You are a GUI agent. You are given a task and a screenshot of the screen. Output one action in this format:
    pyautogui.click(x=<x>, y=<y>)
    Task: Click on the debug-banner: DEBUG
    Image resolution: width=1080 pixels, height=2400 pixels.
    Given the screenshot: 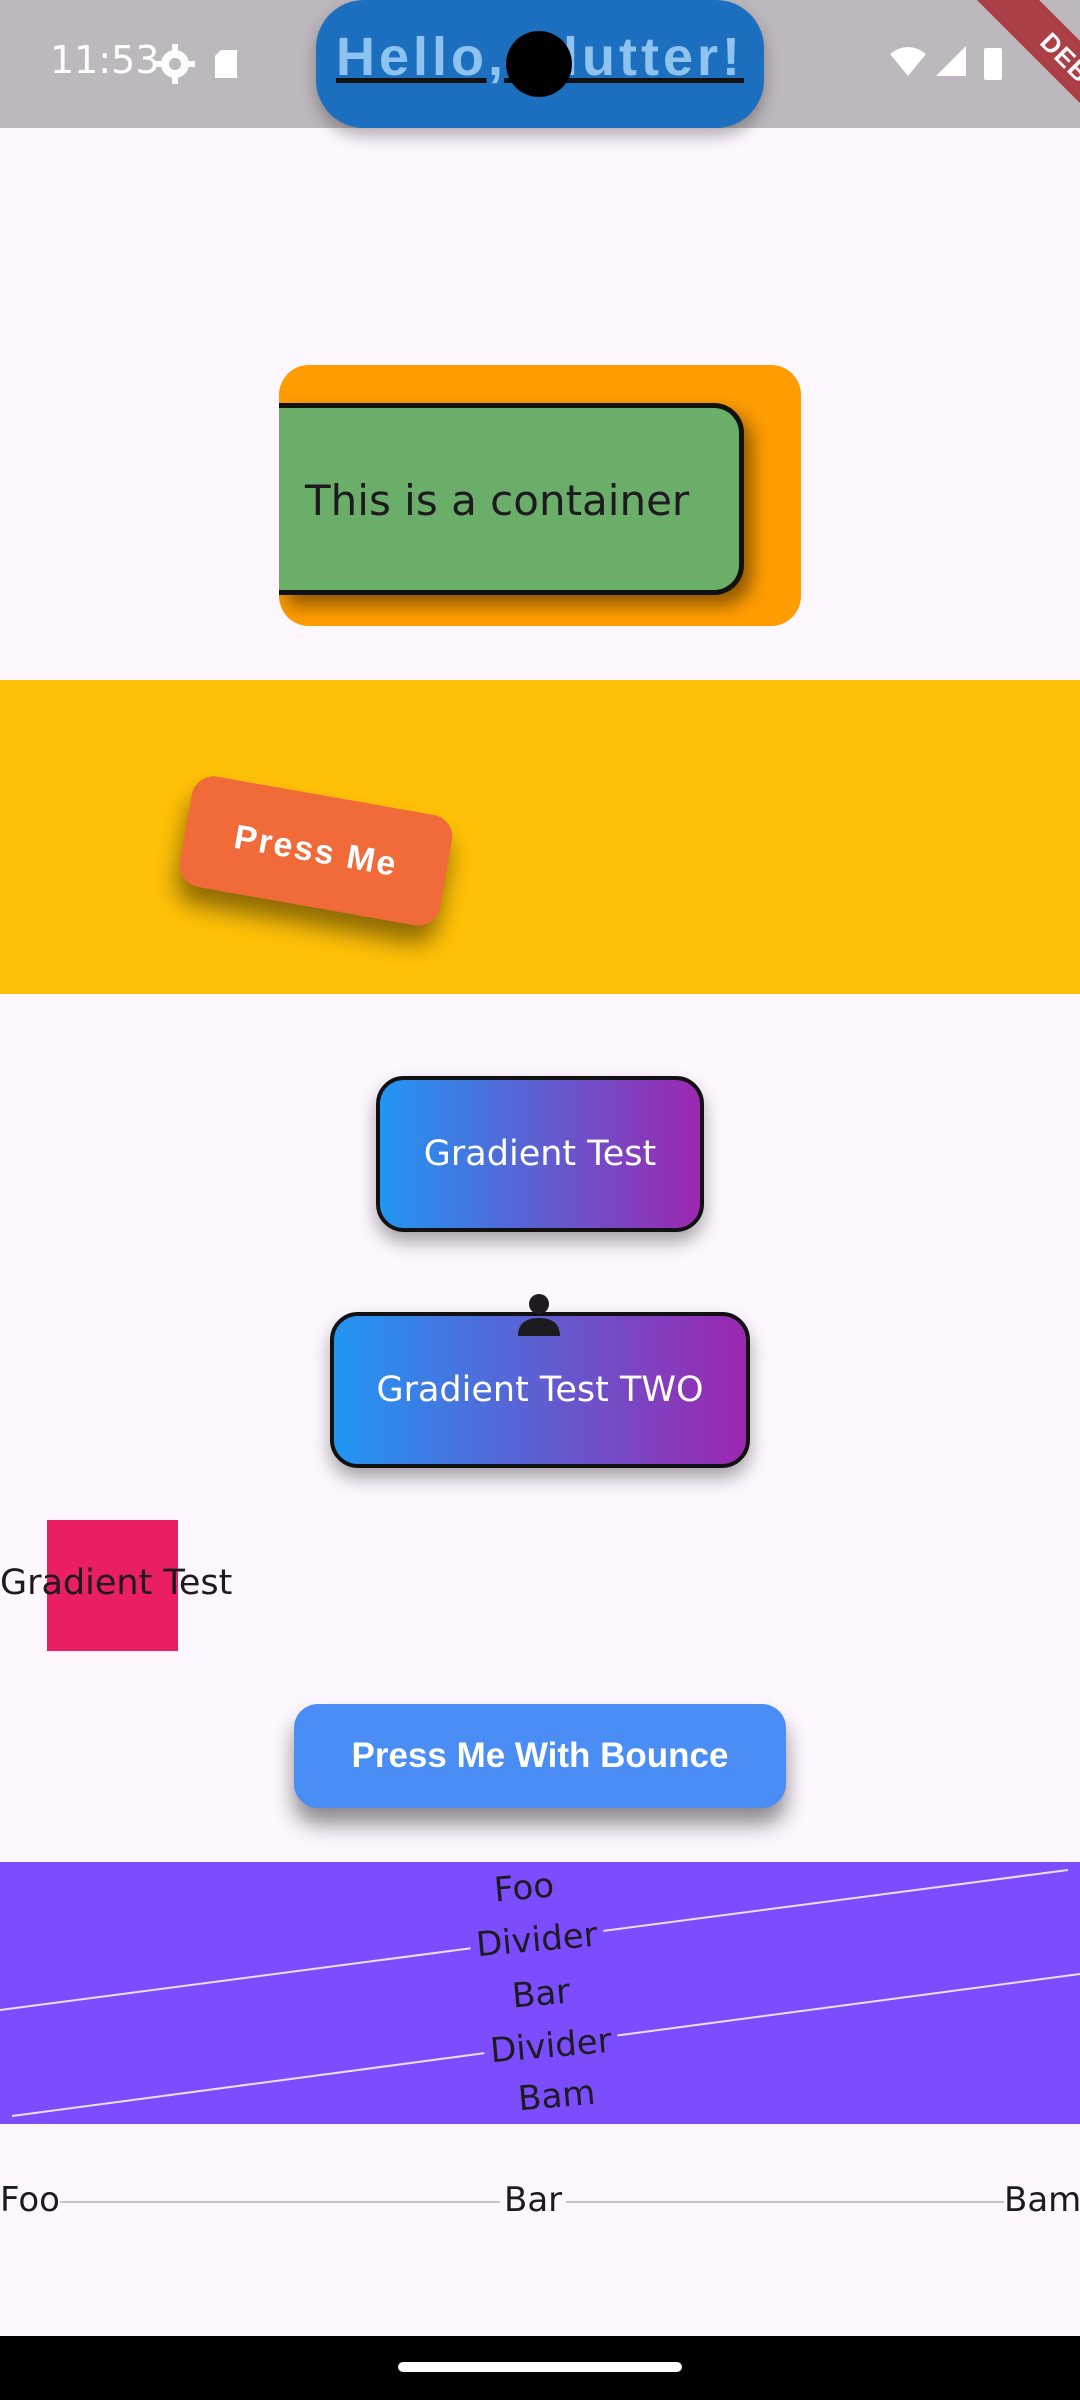 What is the action you would take?
    pyautogui.click(x=980, y=100)
    